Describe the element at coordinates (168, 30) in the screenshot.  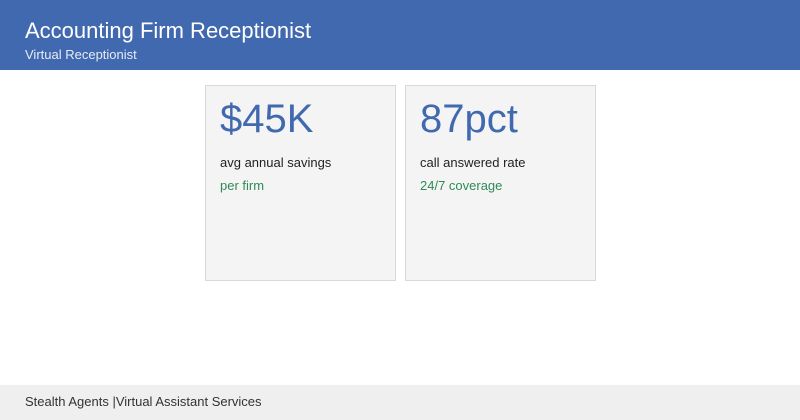
I see `page-title: Accounting Firm Receptionist` at that location.